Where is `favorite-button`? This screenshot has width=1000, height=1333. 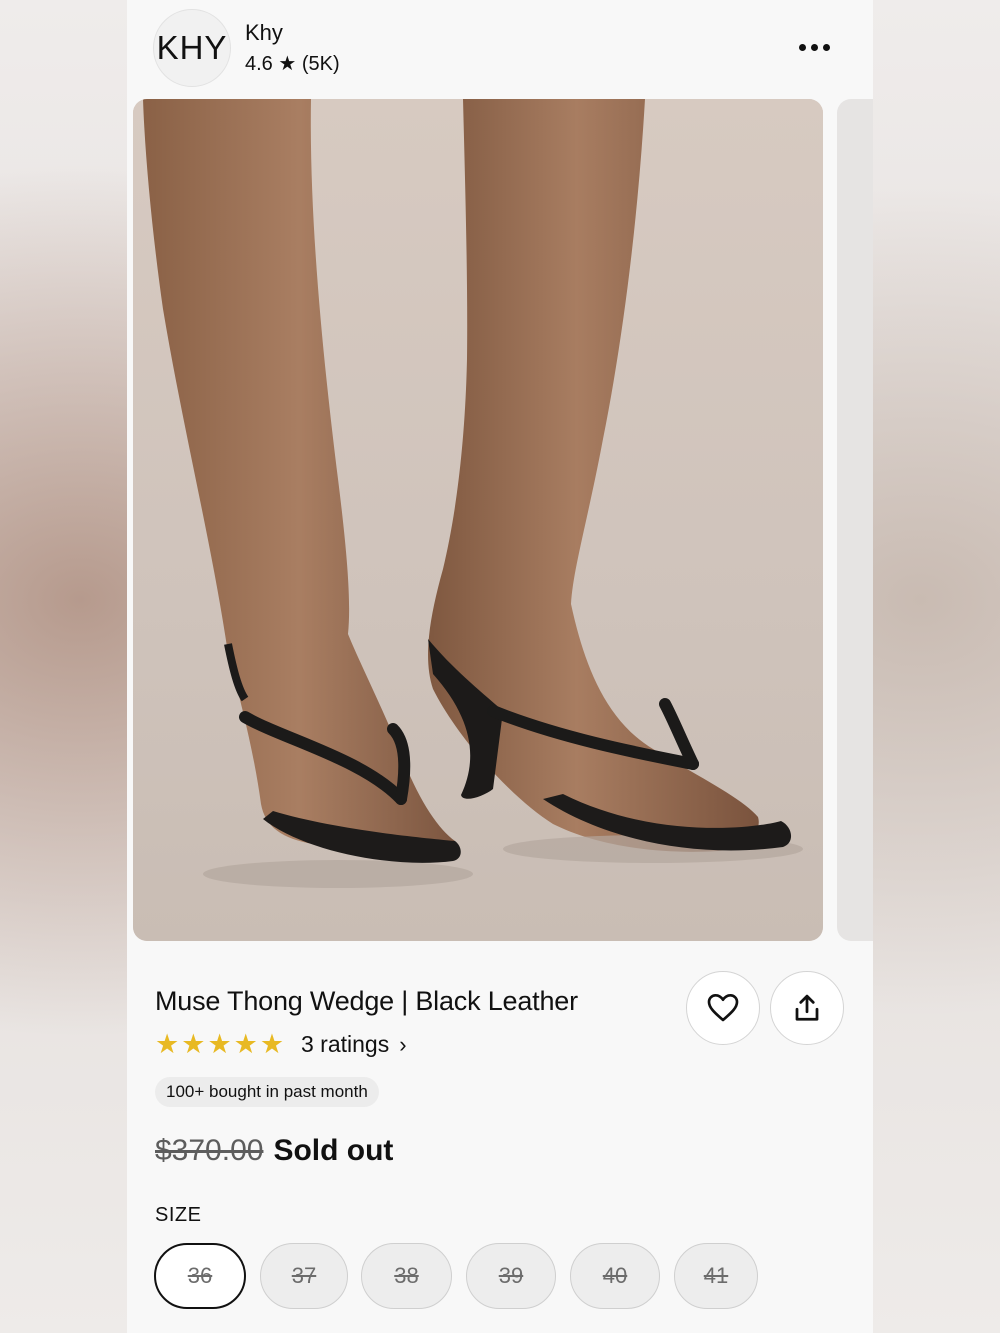
favorite-button is located at coordinates (723, 1008).